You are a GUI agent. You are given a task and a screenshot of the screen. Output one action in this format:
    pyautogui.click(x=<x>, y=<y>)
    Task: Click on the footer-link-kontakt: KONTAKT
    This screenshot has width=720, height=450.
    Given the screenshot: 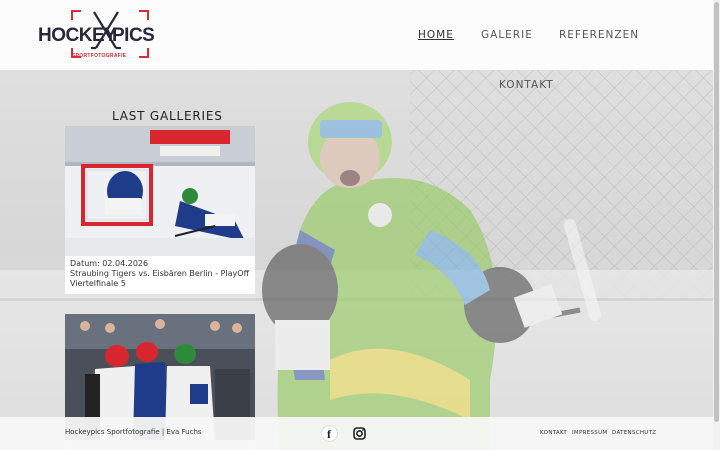 What is the action you would take?
    pyautogui.click(x=553, y=433)
    